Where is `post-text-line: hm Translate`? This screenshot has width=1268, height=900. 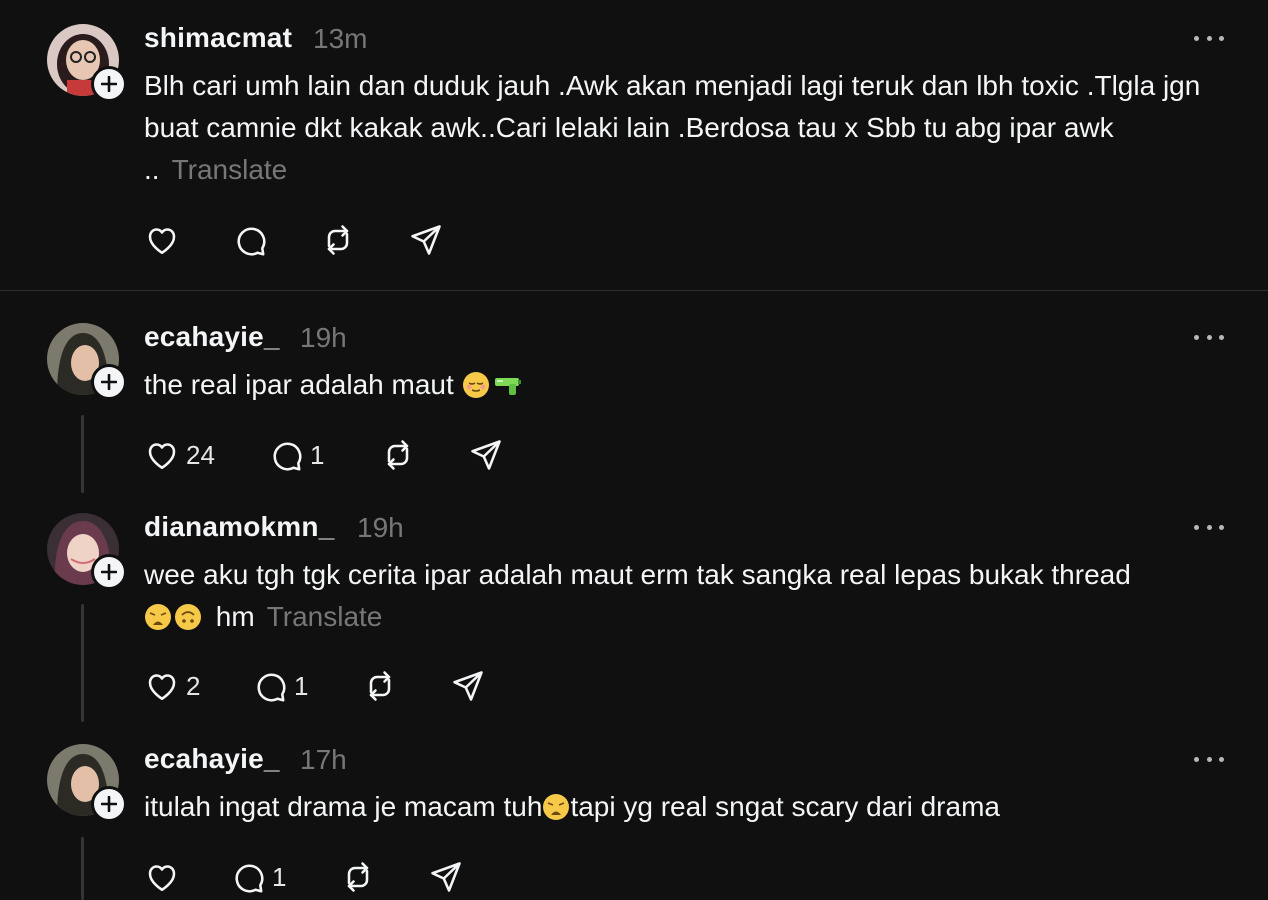
post-text-line: hm Translate is located at coordinates (694, 617).